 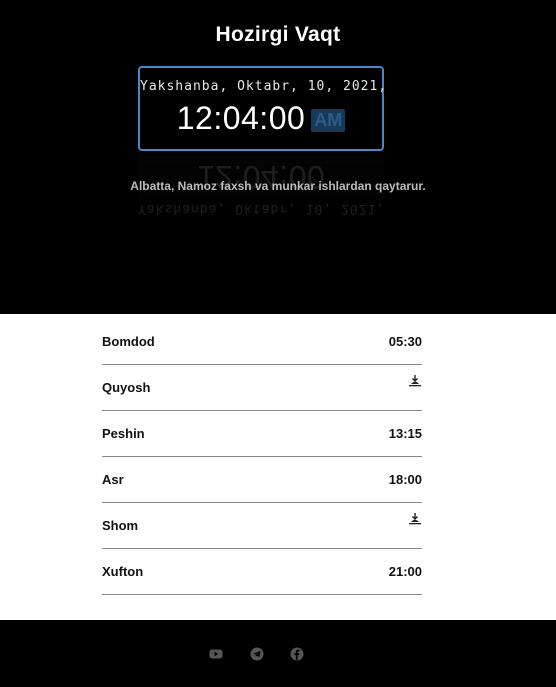 What do you see at coordinates (216, 654) in the screenshot?
I see `youtube-icon` at bounding box center [216, 654].